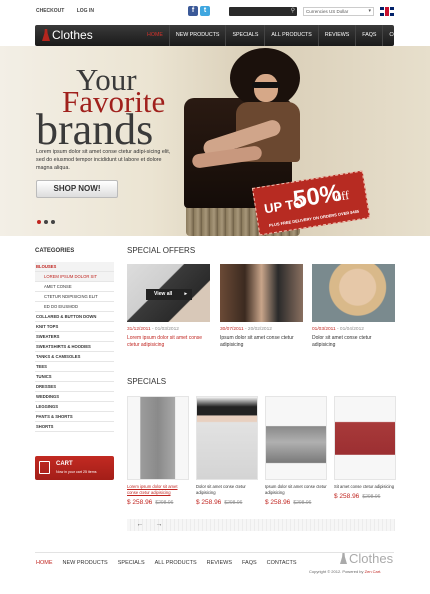  Describe the element at coordinates (85, 563) in the screenshot. I see `footer-new-products: NEW PRODUCTS` at that location.